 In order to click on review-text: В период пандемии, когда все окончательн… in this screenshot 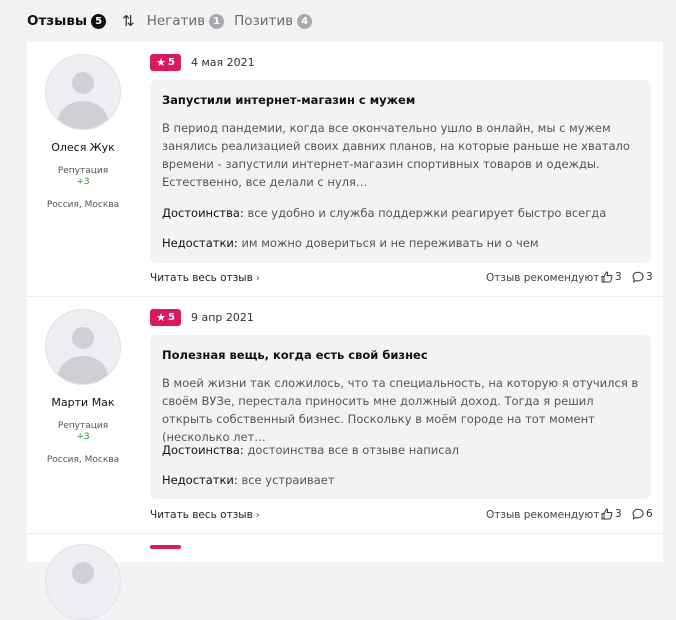, I will do `click(396, 155)`.